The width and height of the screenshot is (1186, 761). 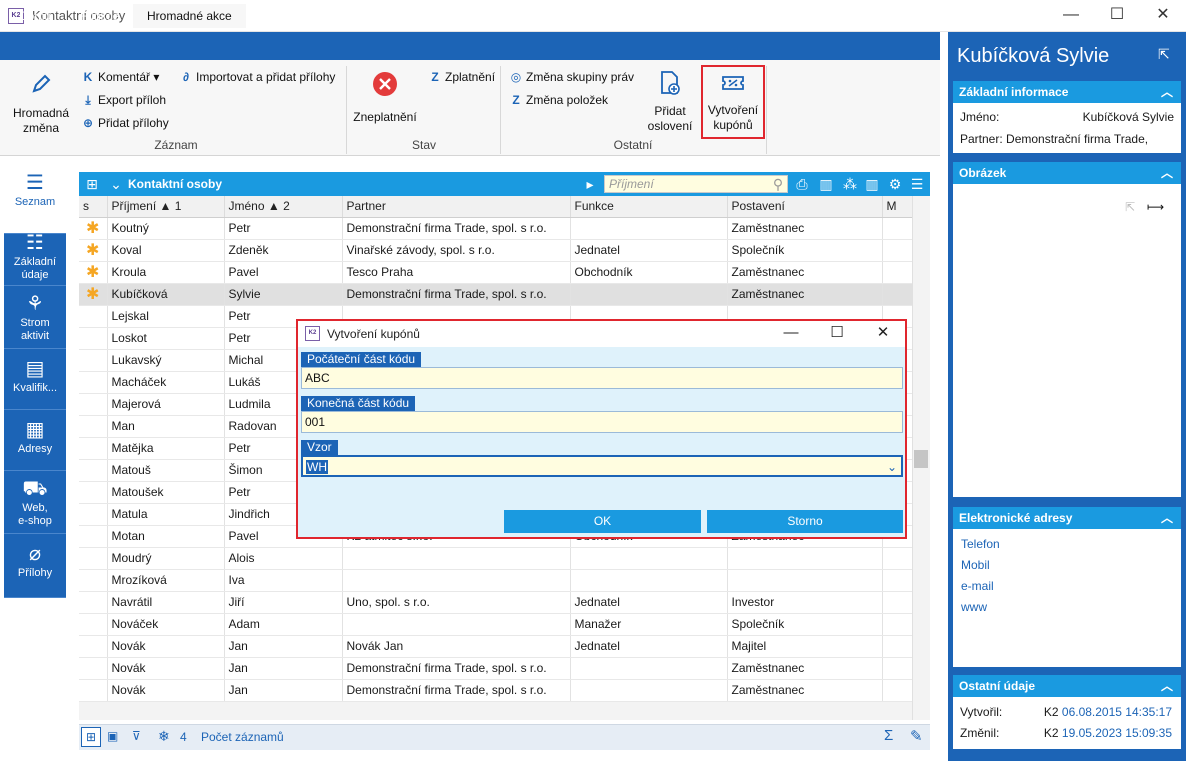 I want to click on section-header-electronic: Elektronické adresy ︿, so click(x=1067, y=518).